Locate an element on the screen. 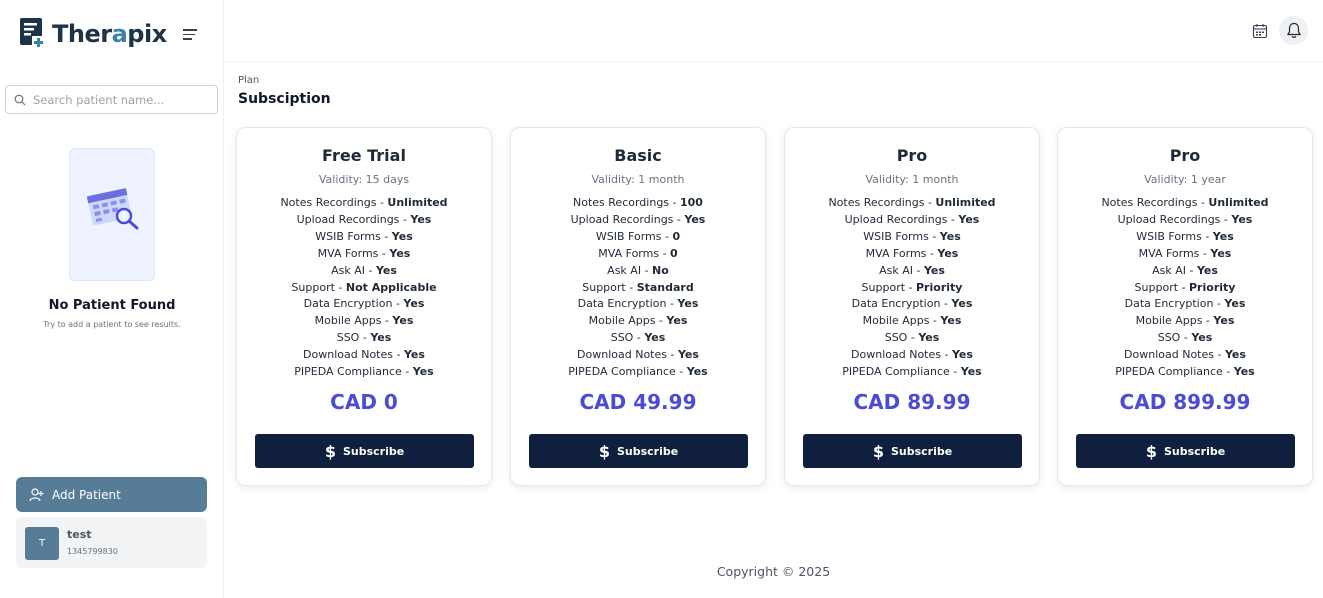 Image resolution: width=1323 pixels, height=598 pixels. menu-icon is located at coordinates (190, 35).